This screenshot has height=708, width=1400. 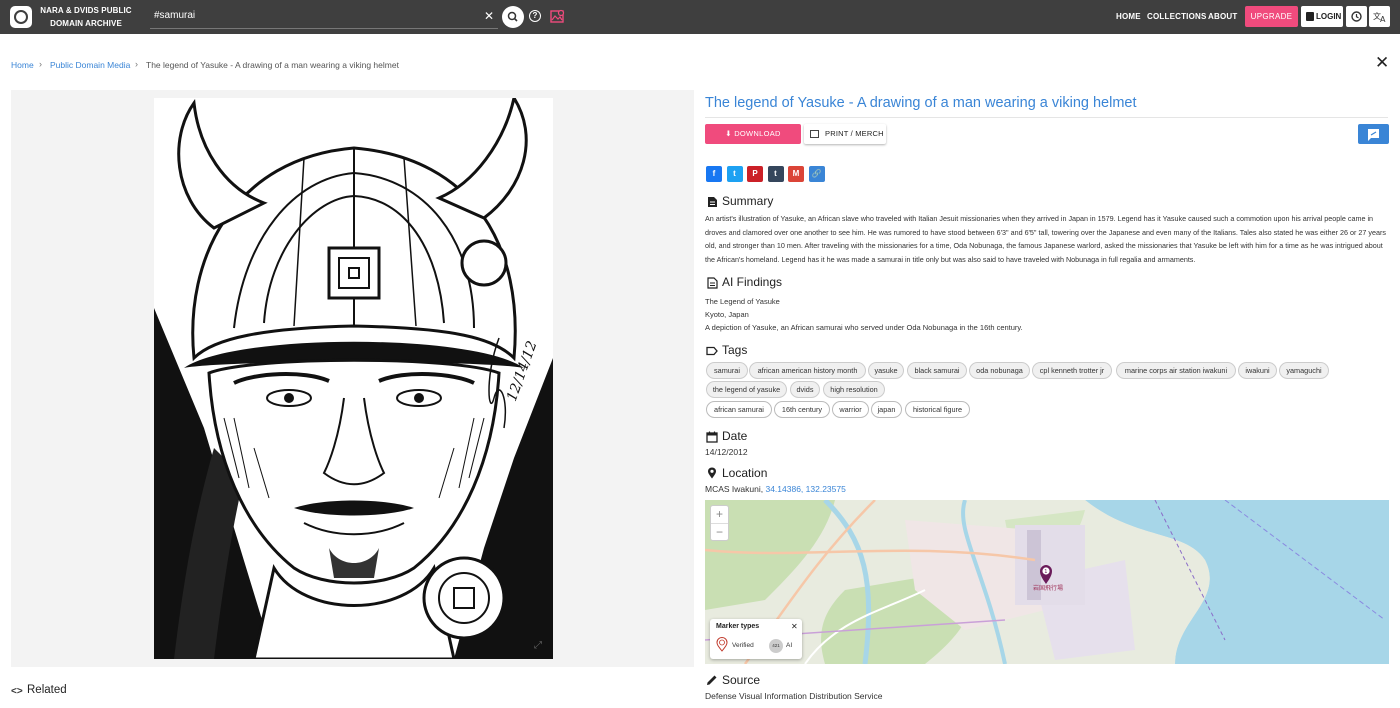 What do you see at coordinates (854, 389) in the screenshot?
I see `tag-chip: high resolution` at bounding box center [854, 389].